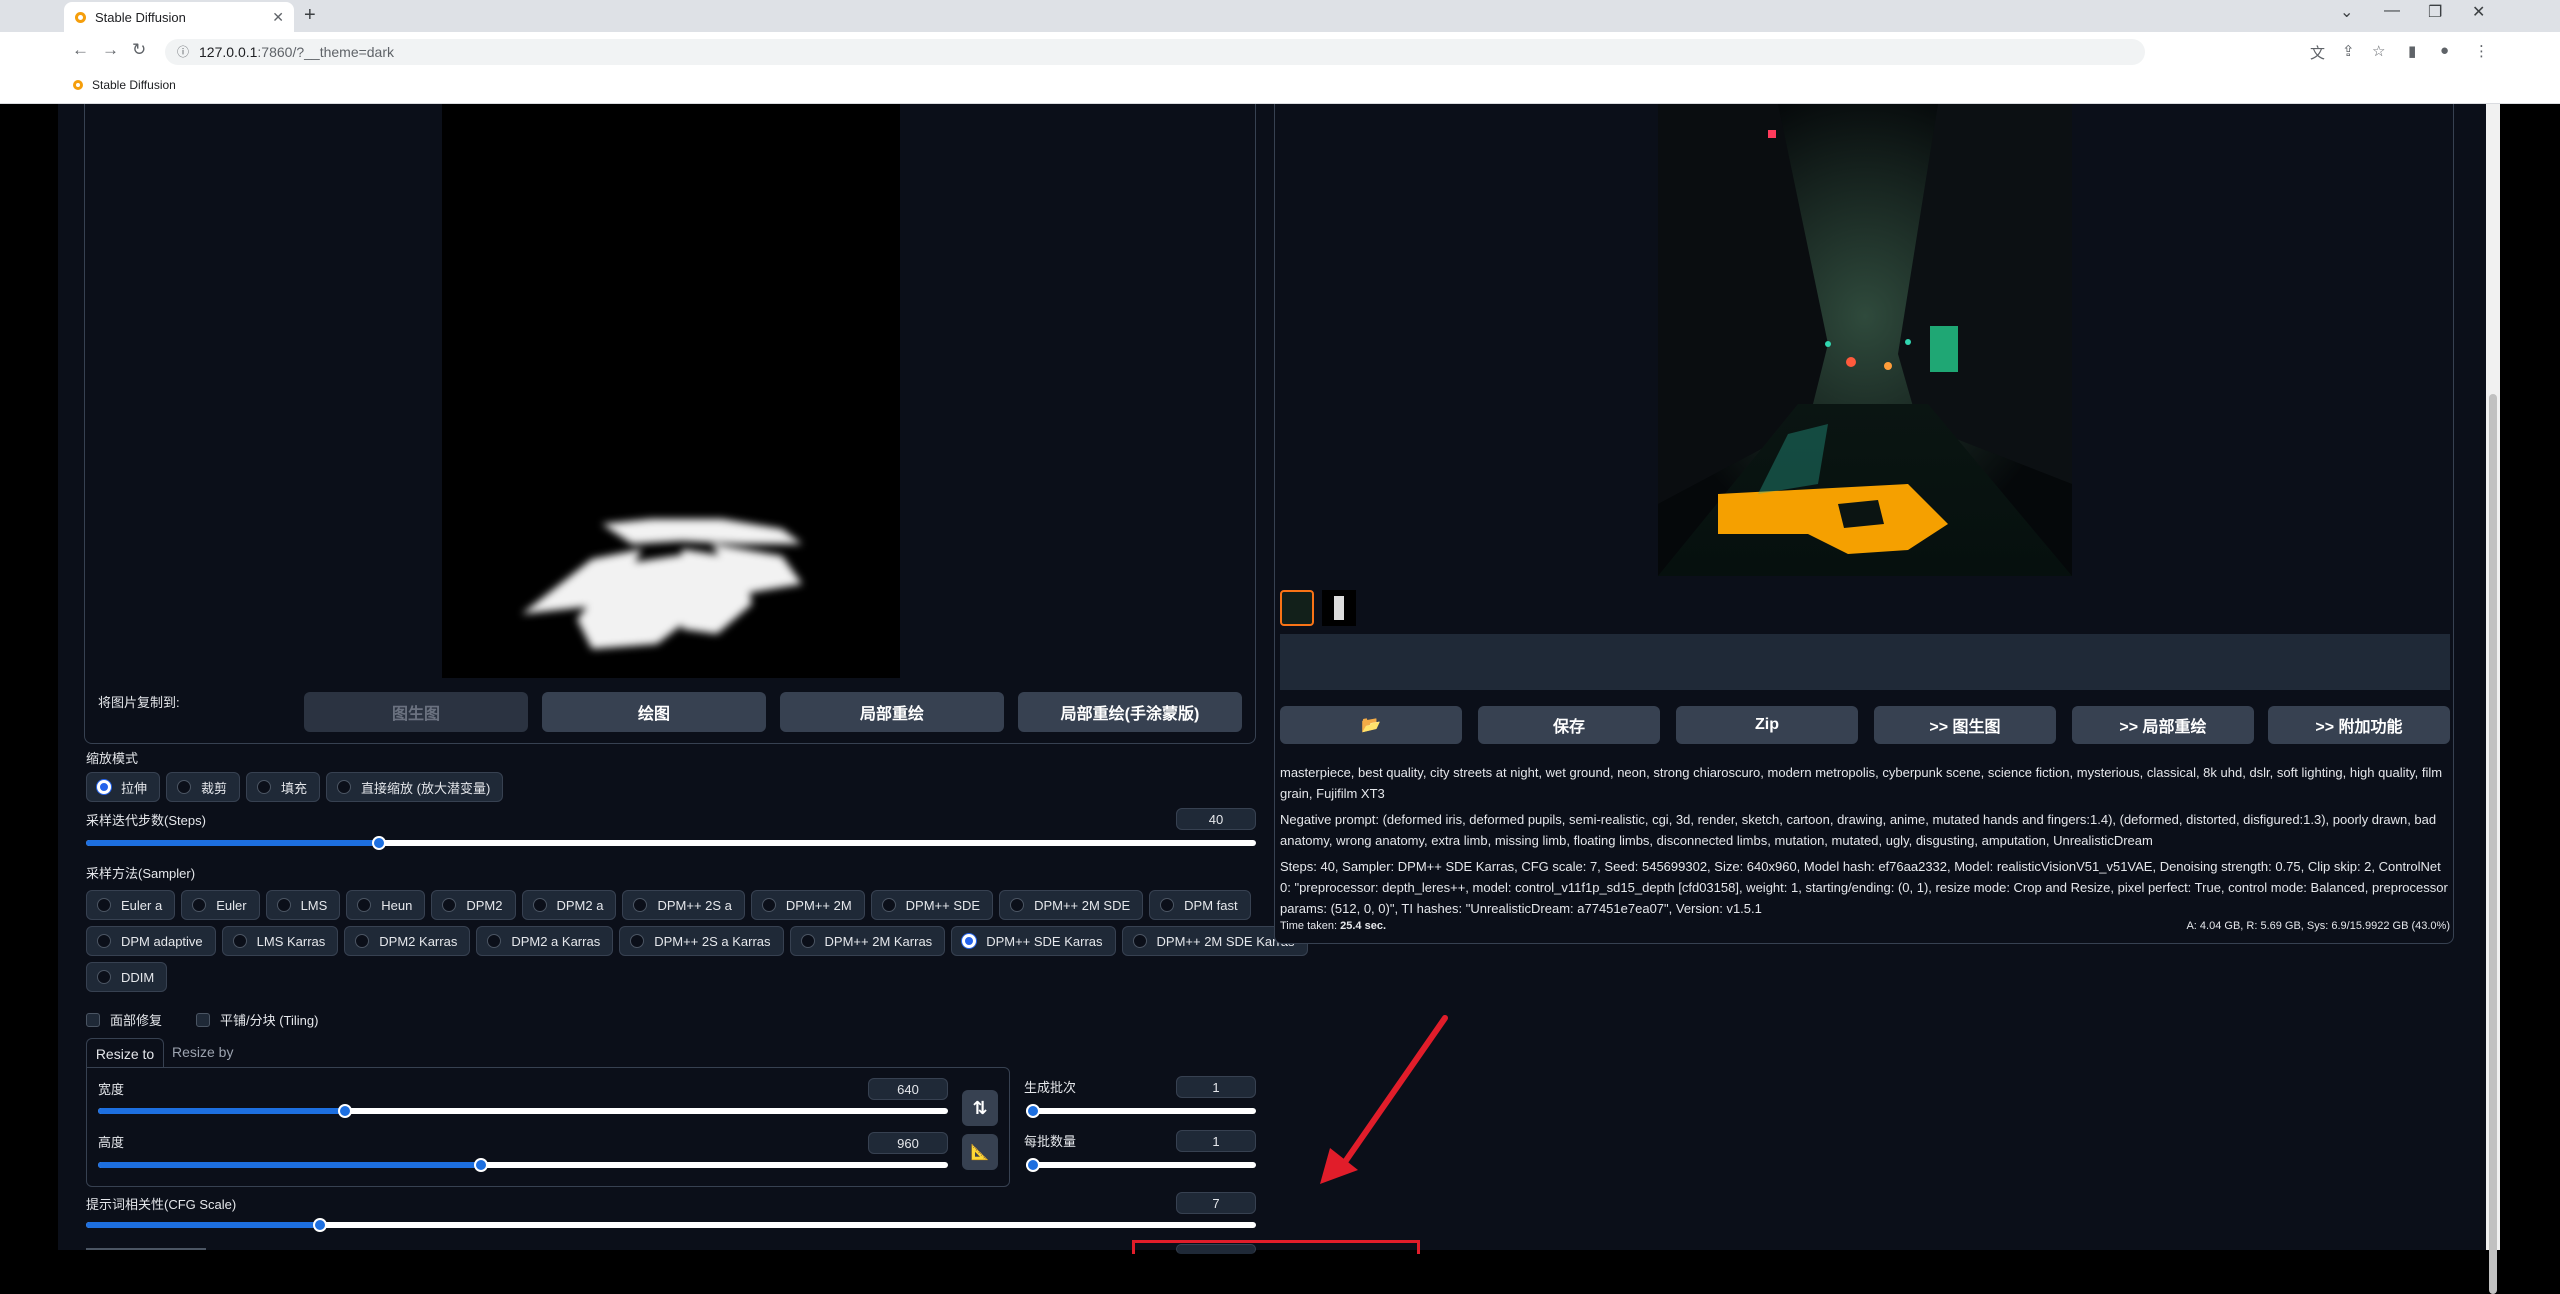 The width and height of the screenshot is (2560, 1294). Describe the element at coordinates (231, 905) in the screenshot. I see `radio-label: Euler` at that location.